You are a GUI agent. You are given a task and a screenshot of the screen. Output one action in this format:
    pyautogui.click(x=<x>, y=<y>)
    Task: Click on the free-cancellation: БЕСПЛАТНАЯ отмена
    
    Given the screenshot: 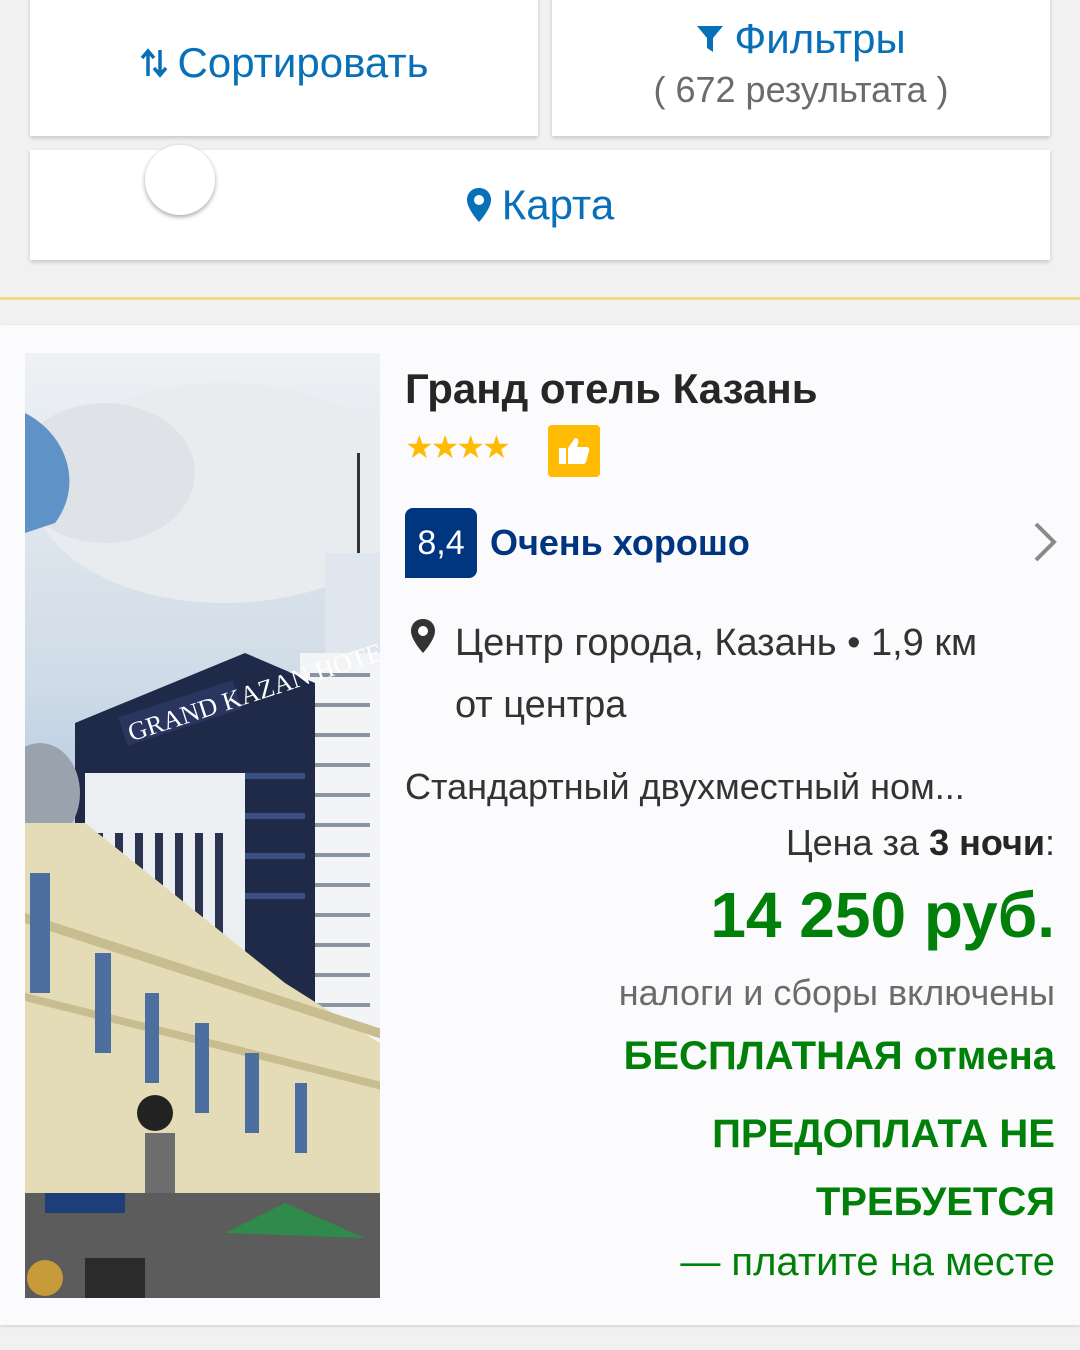 What is the action you would take?
    pyautogui.click(x=839, y=1056)
    